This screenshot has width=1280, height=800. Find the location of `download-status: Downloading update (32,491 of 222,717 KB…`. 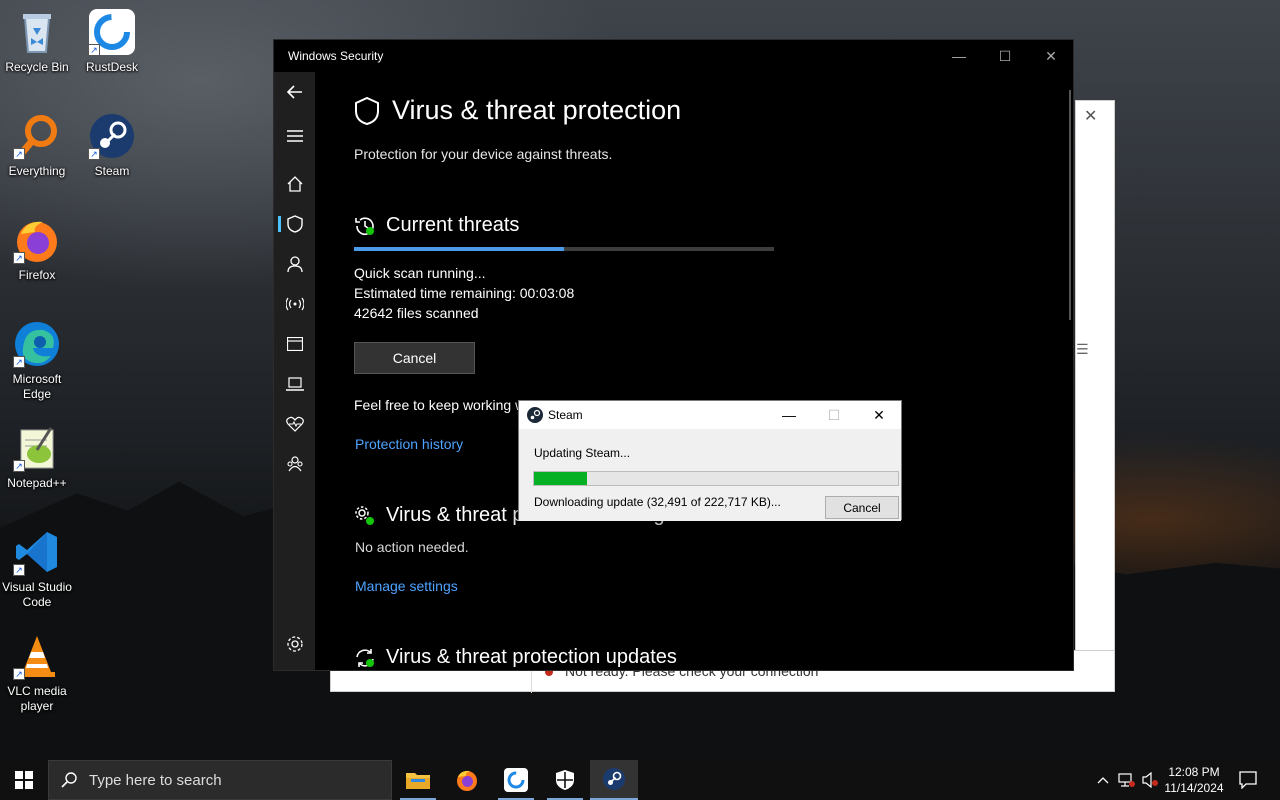

download-status: Downloading update (32,491 of 222,717 KB… is located at coordinates (657, 502).